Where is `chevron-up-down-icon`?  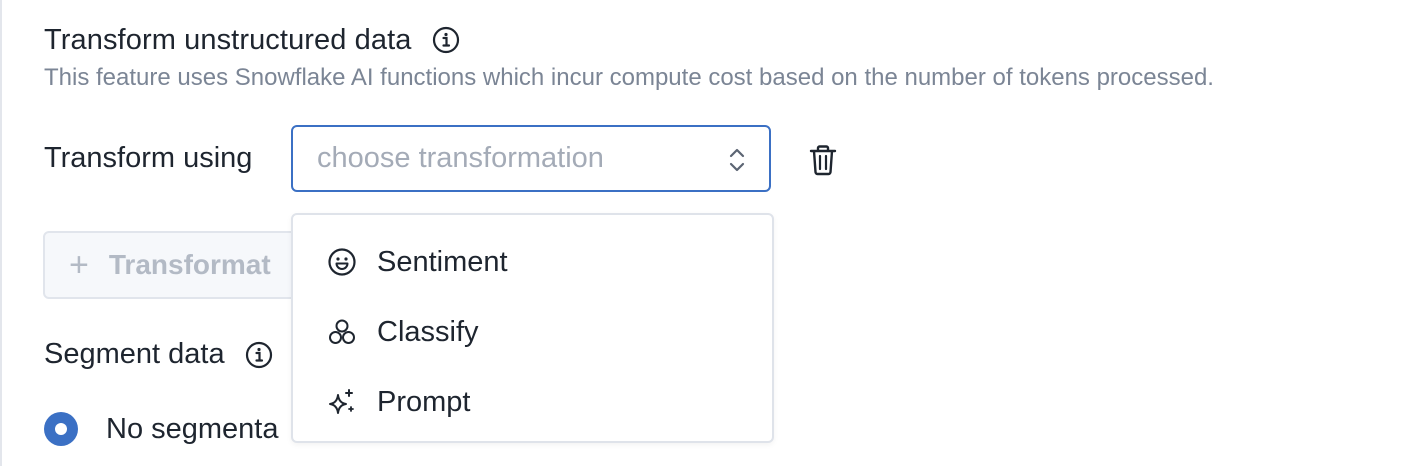 chevron-up-down-icon is located at coordinates (737, 160).